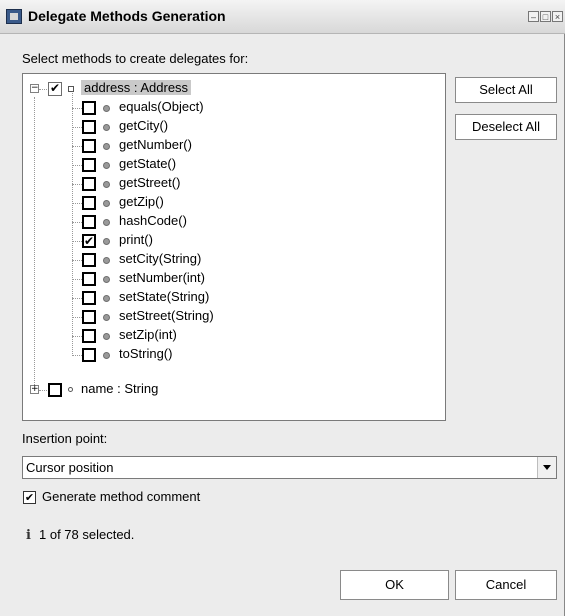  What do you see at coordinates (557, 16) in the screenshot?
I see `close-icon: ×` at bounding box center [557, 16].